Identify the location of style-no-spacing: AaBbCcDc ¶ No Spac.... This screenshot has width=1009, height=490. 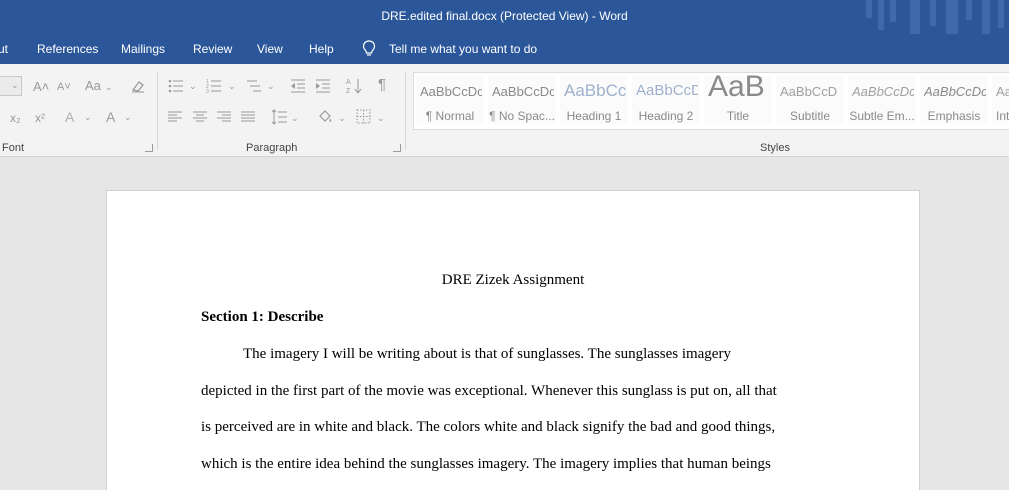
(522, 100).